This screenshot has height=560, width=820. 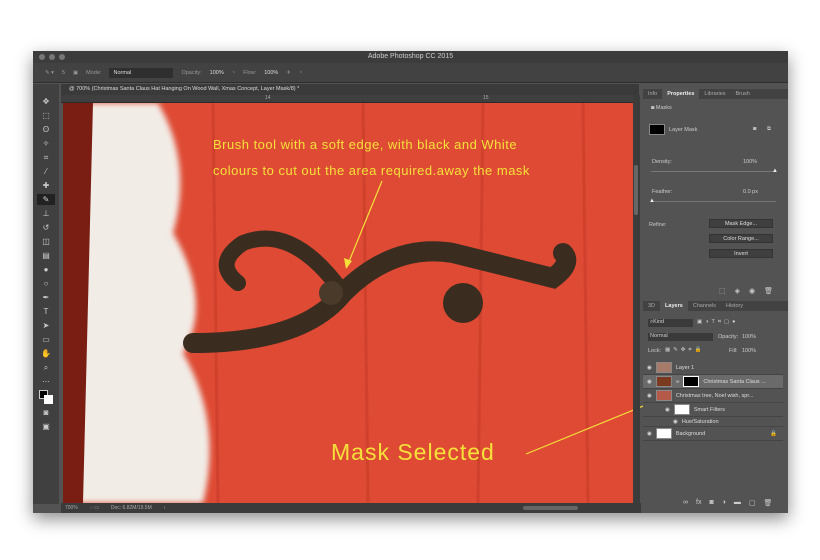 What do you see at coordinates (727, 503) in the screenshot?
I see `layers-footer: ∞ fx ◙ ◑ ▬ ▢ 🗑` at bounding box center [727, 503].